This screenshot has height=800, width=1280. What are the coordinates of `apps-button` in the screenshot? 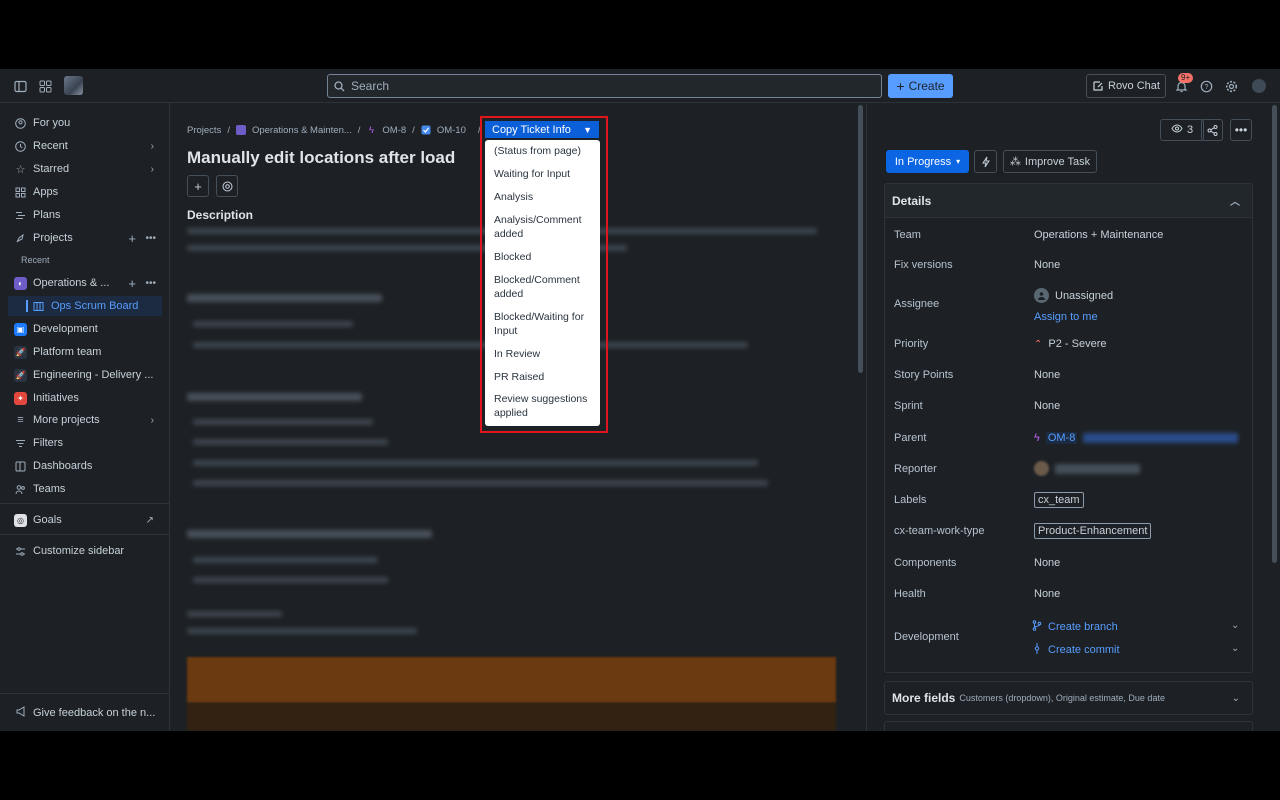 It's located at (227, 186).